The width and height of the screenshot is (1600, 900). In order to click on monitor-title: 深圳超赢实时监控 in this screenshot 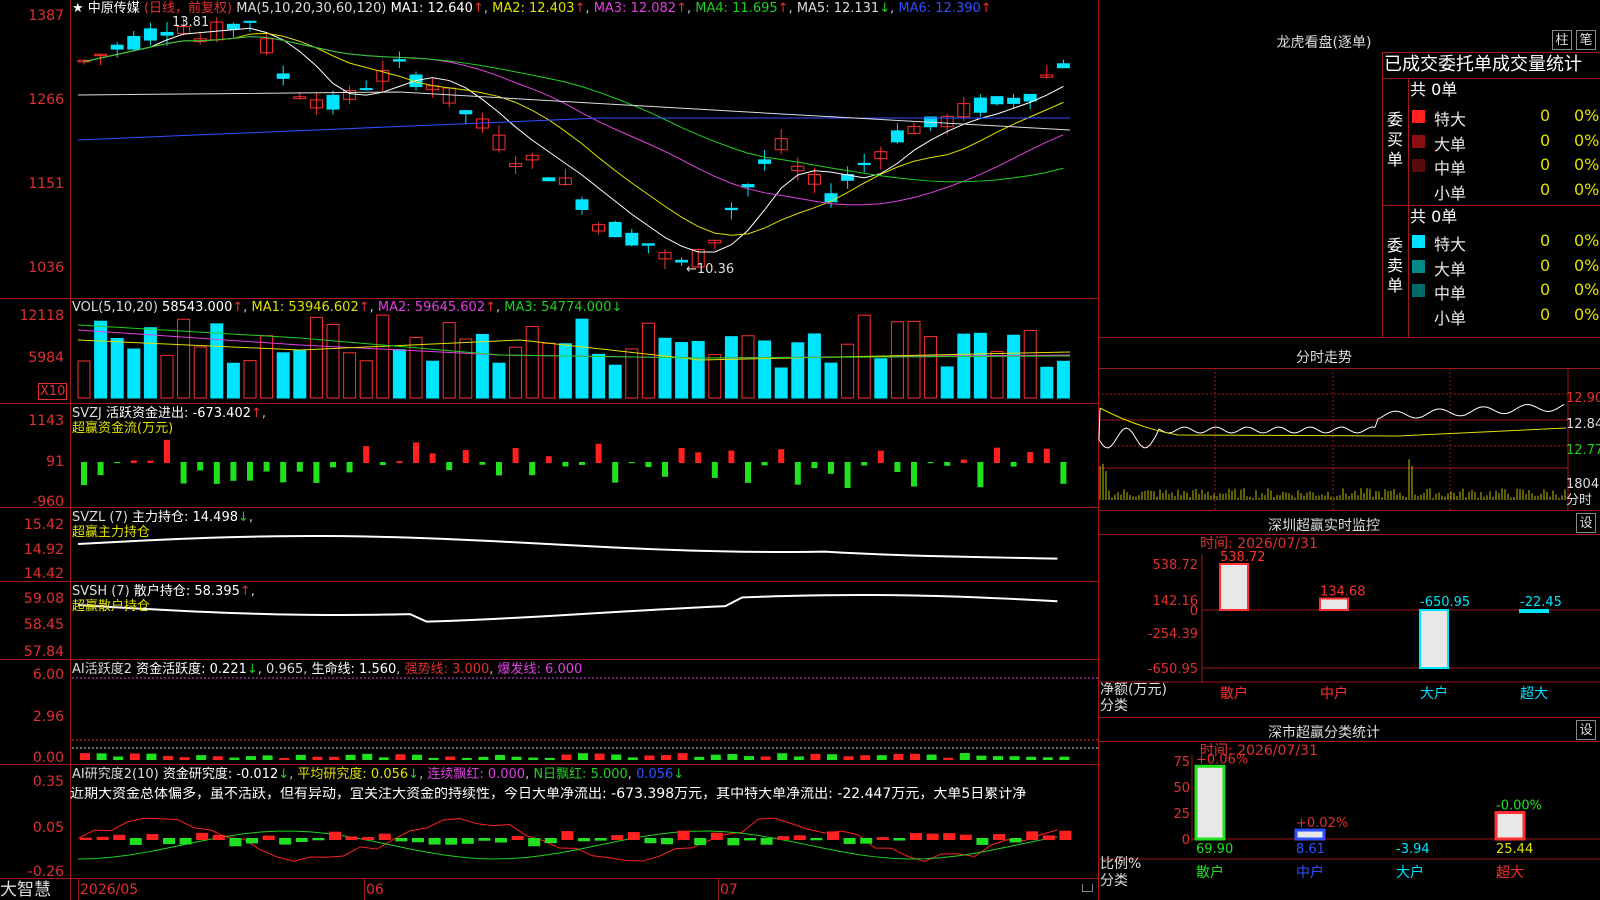, I will do `click(1324, 526)`.